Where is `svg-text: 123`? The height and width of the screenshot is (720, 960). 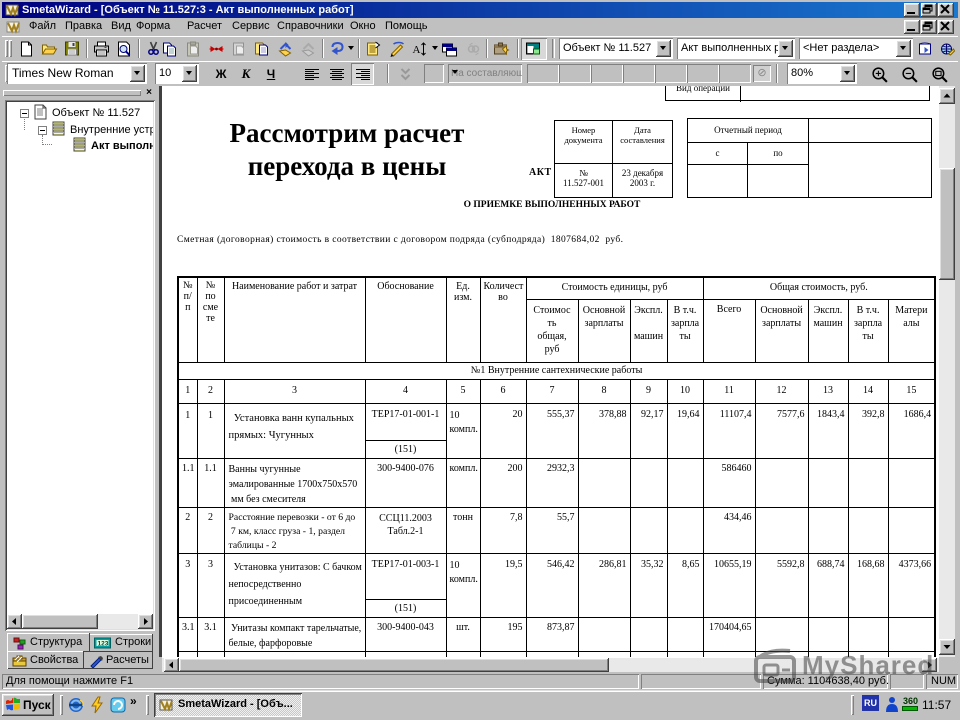 svg-text: 123 is located at coordinates (103, 644).